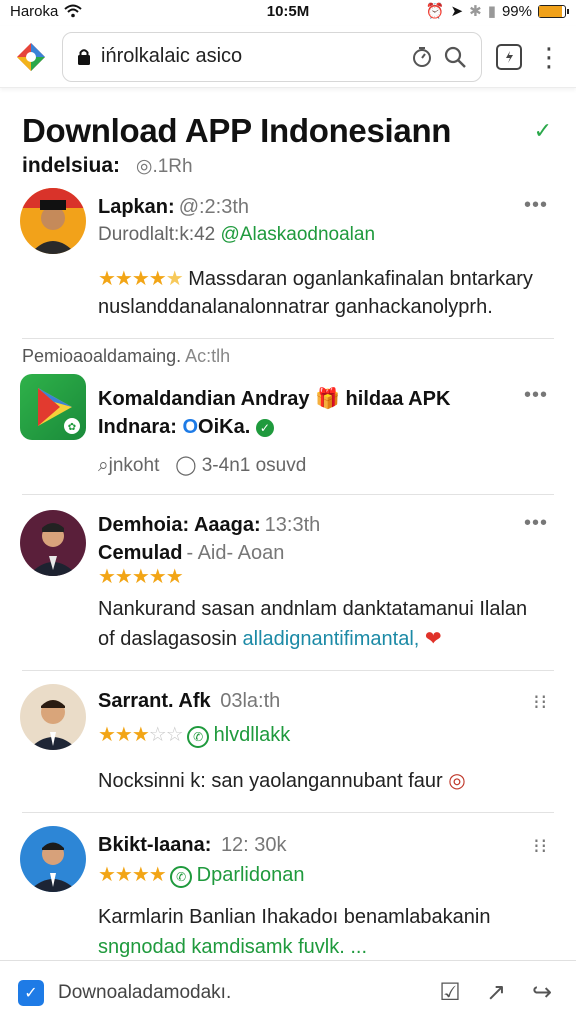 The width and height of the screenshot is (576, 1024). Describe the element at coordinates (31, 992) in the screenshot. I see `checkbox-icon: ✓` at that location.